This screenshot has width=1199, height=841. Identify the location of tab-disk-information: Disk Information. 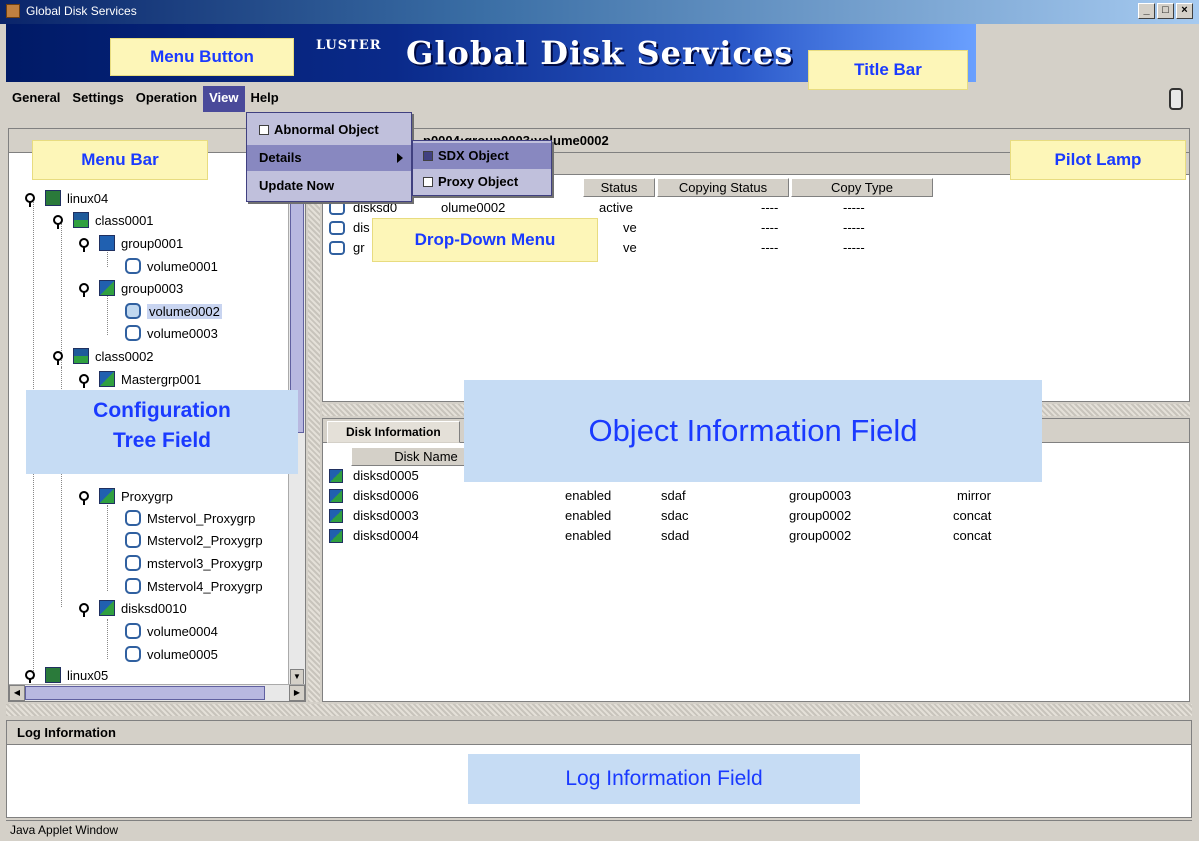
(393, 432).